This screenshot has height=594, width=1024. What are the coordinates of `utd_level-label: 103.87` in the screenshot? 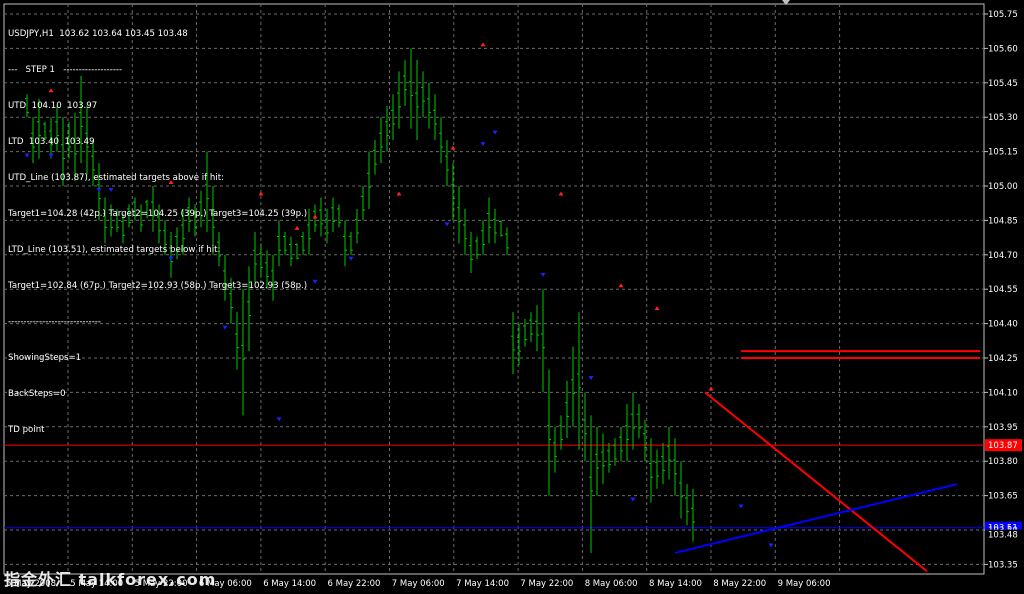 It's located at (1003, 446).